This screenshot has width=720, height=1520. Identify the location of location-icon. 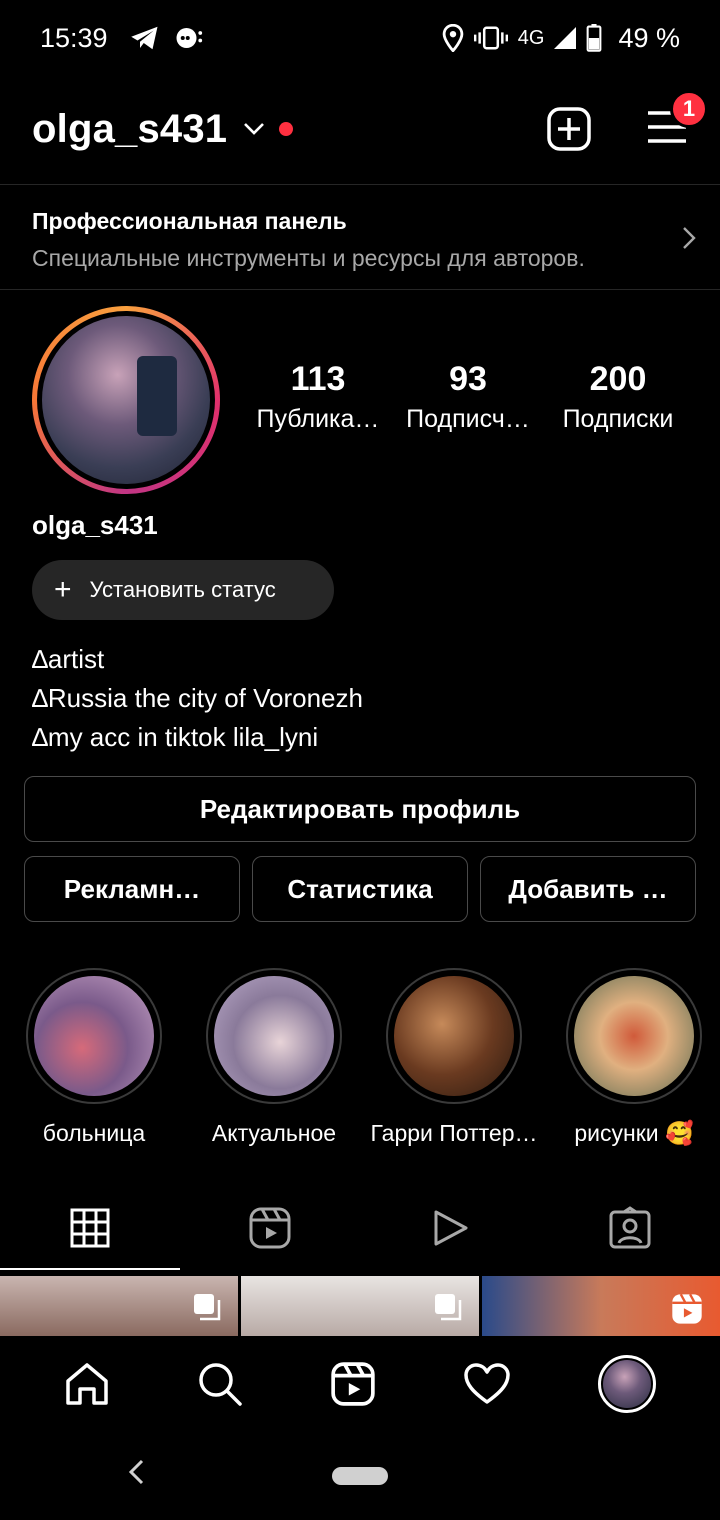
(453, 38).